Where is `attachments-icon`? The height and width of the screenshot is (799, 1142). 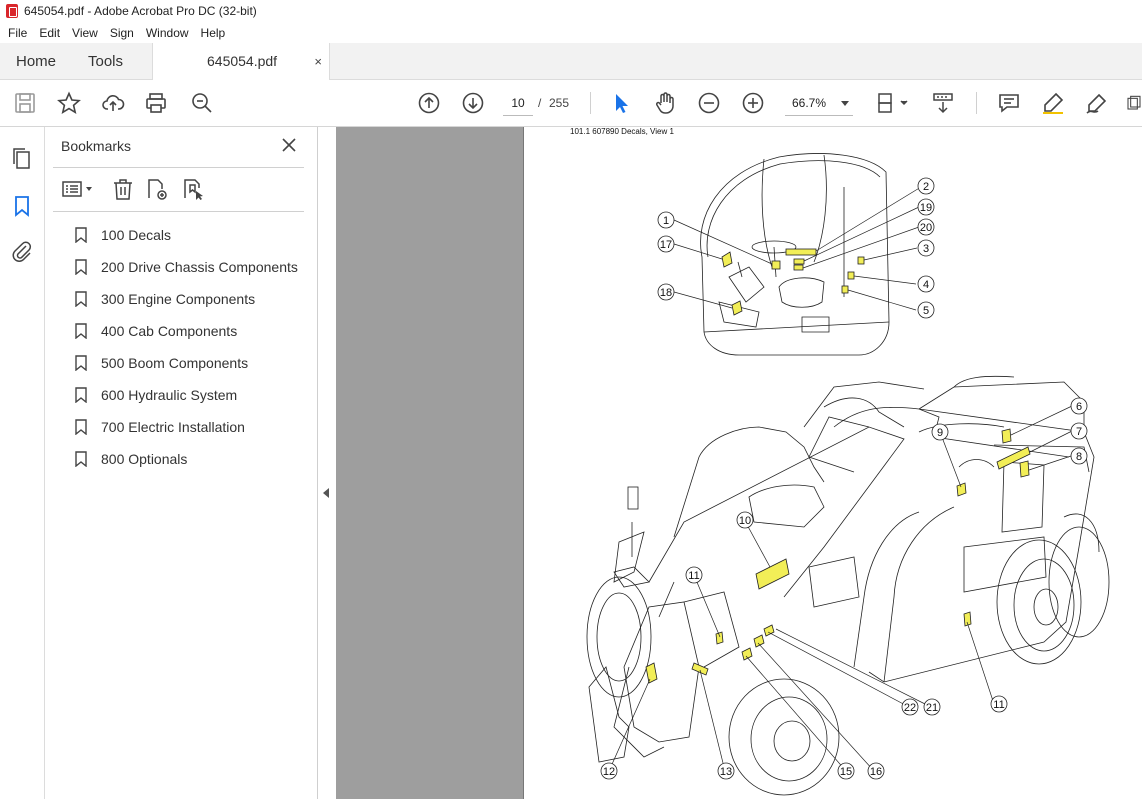
attachments-icon is located at coordinates (22, 251).